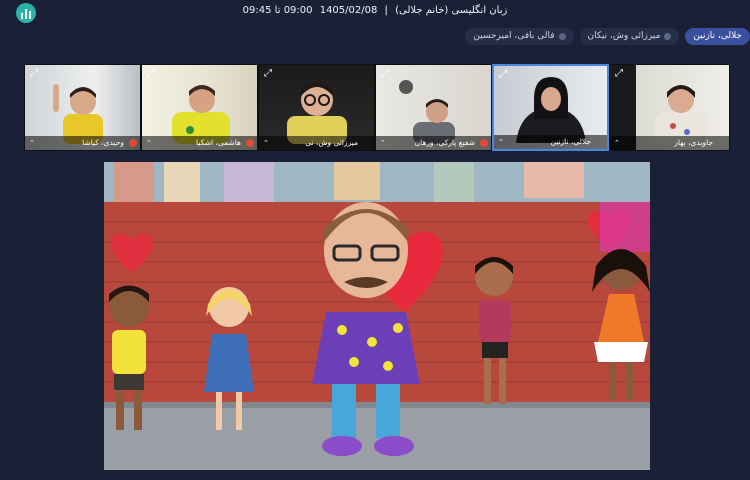  Describe the element at coordinates (277, 10) in the screenshot. I see `session-time: 09:00 تا 09:45` at that location.